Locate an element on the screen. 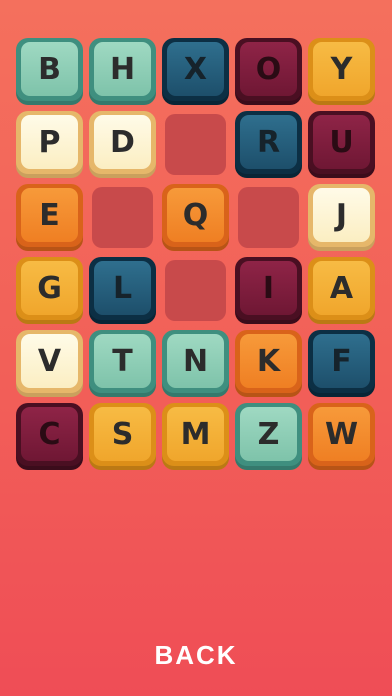 Image resolution: width=392 pixels, height=696 pixels. letter-tile: P is located at coordinates (49, 144).